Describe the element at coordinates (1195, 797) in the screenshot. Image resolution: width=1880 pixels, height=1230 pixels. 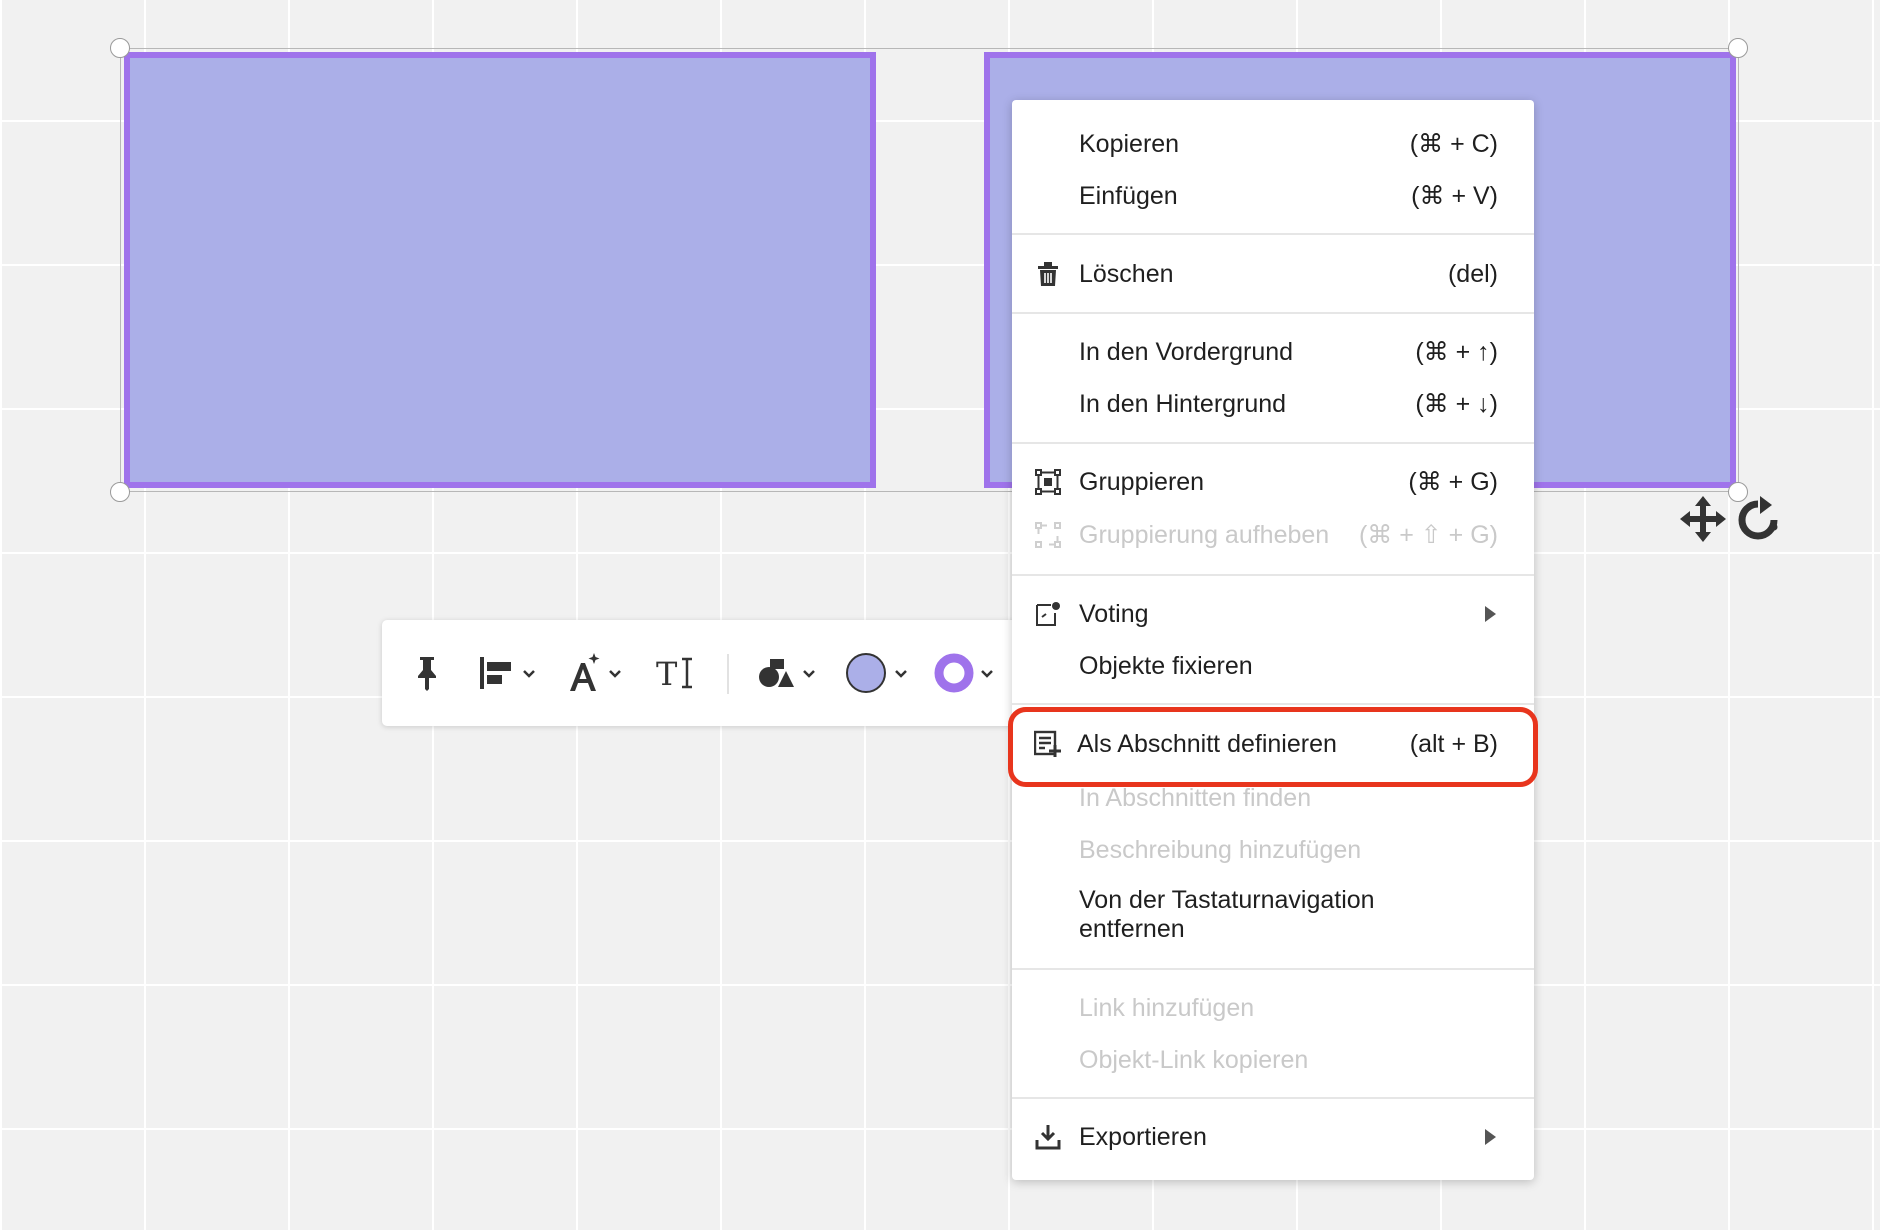
I see `menu-item-label: In Abschnitten finden` at that location.